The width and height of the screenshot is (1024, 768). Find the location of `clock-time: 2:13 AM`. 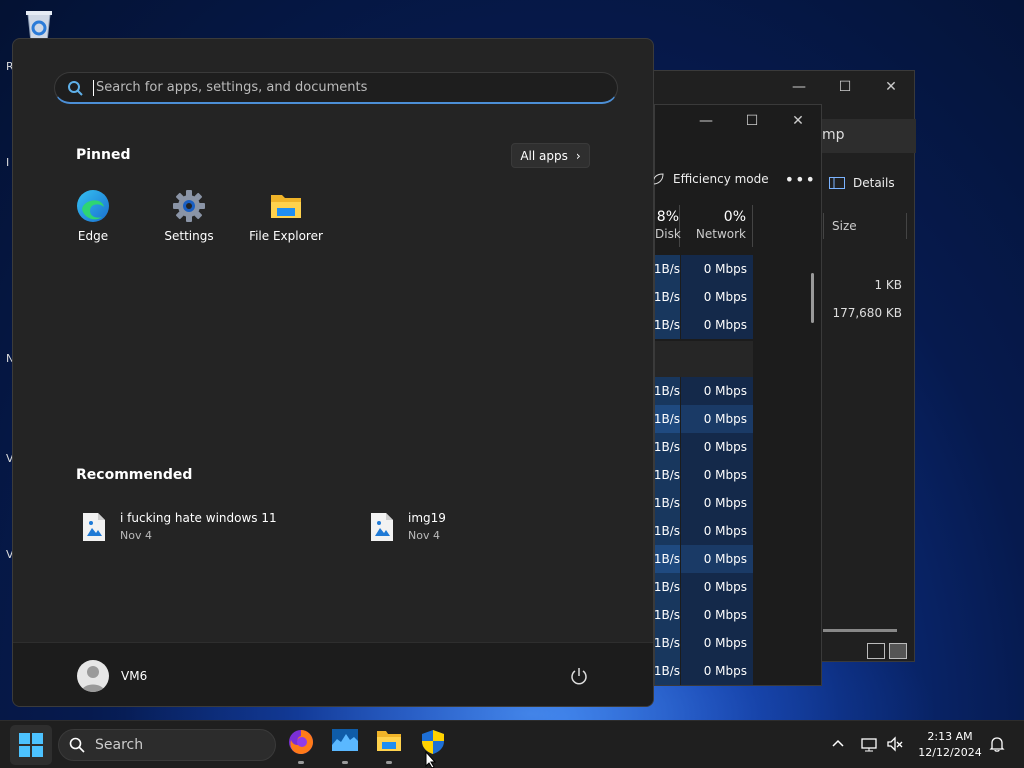

clock-time: 2:13 AM is located at coordinates (950, 736).